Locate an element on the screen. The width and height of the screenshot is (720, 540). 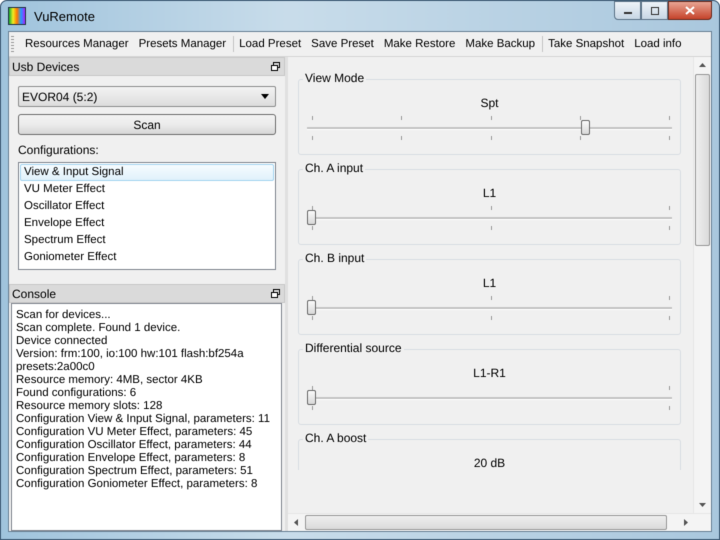
console-line: Configuration Goniometer Effect, parameters: 8 is located at coordinates (137, 484).